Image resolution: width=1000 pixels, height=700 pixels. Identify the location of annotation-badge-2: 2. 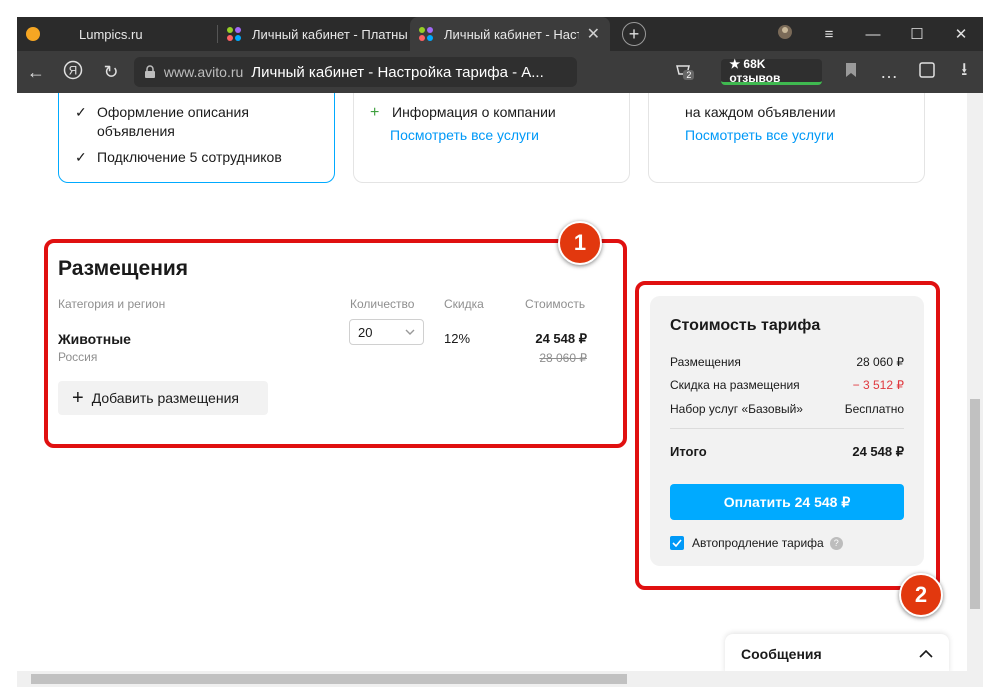
(921, 595).